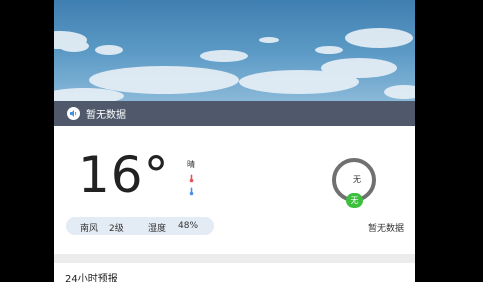 The height and width of the screenshot is (282, 483). I want to click on wind-level: 2级, so click(116, 229).